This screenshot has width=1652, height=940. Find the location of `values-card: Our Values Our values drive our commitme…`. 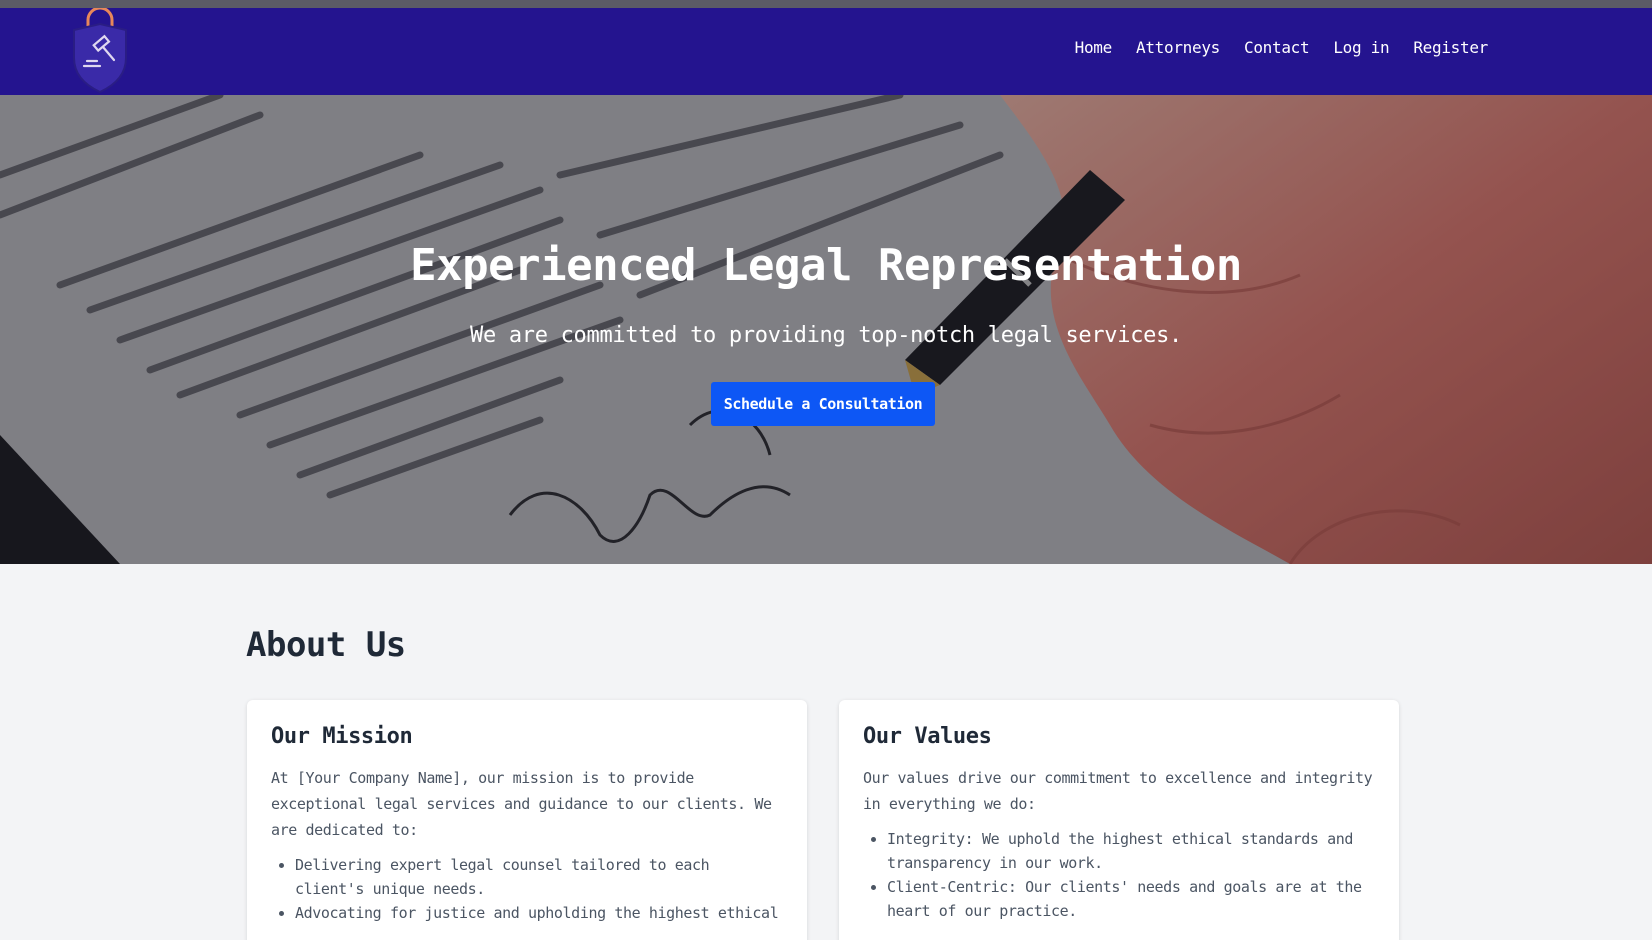

values-card: Our Values Our values drive our commitme… is located at coordinates (1119, 820).